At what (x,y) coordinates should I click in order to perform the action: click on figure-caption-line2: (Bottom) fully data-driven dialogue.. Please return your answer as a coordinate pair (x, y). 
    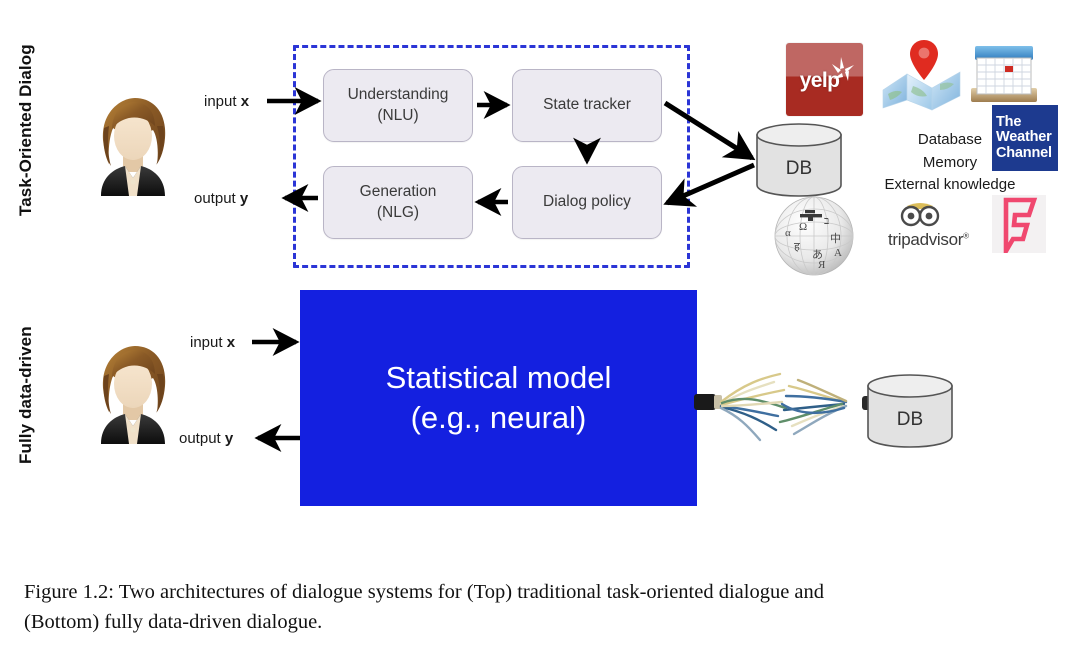
    Looking at the image, I should click on (173, 621).